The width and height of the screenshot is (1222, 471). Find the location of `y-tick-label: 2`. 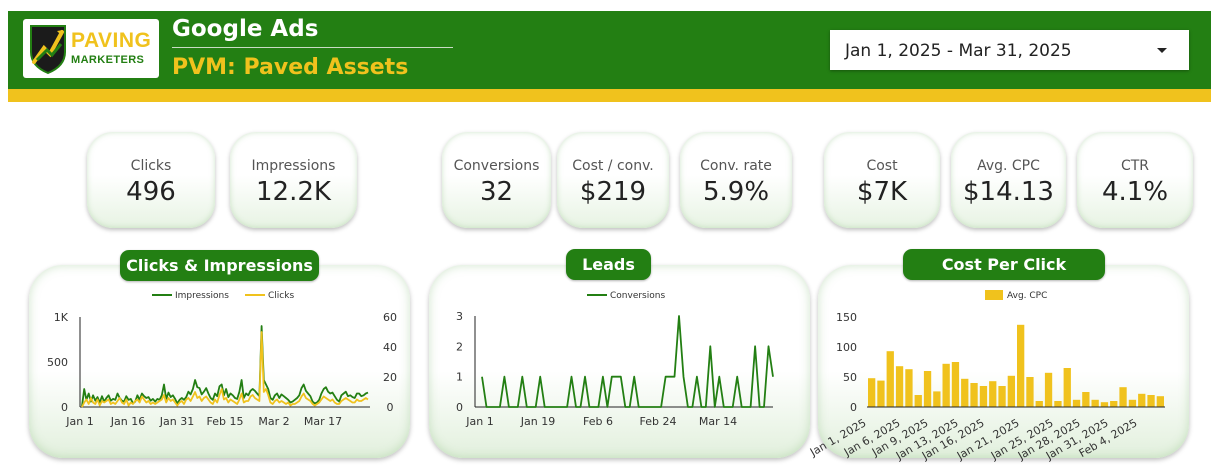

y-tick-label: 2 is located at coordinates (459, 346).